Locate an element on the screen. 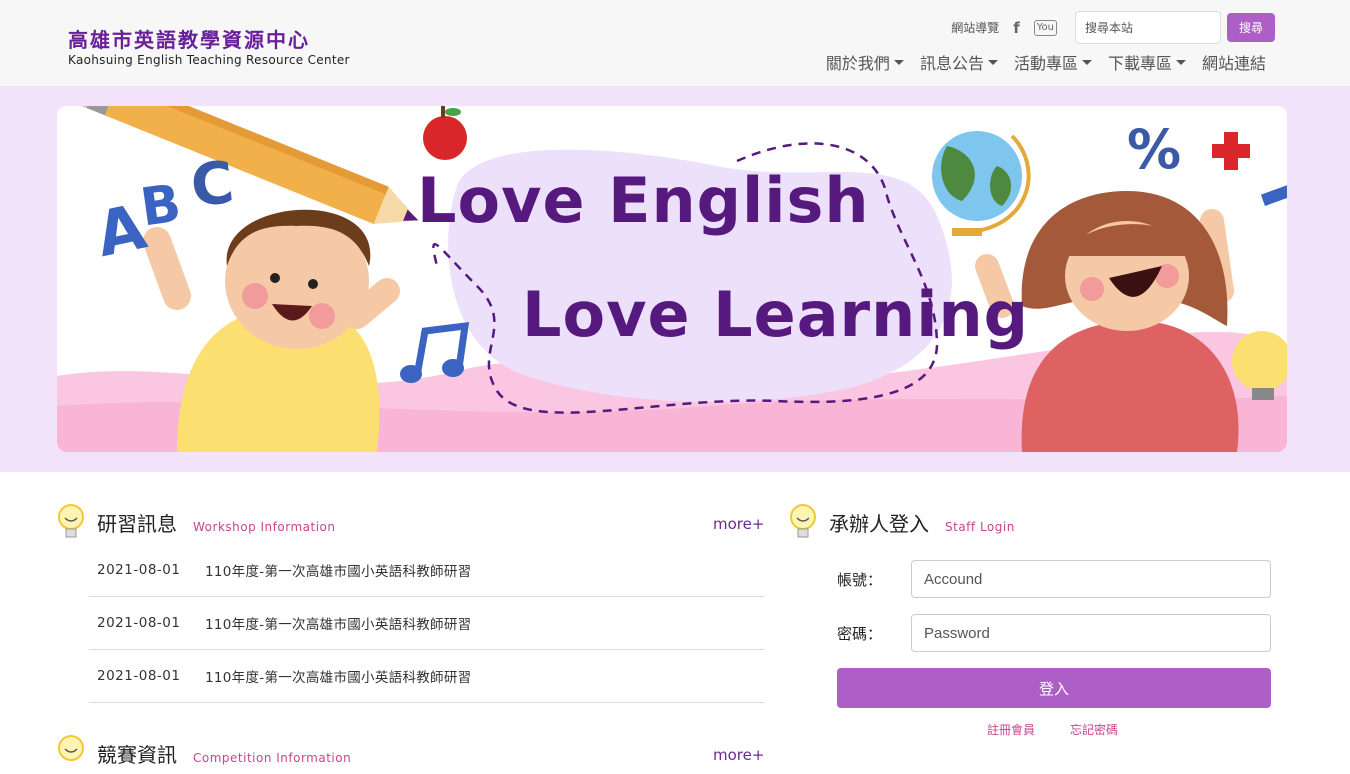 The image size is (1350, 774). nav-label: 網站連結 is located at coordinates (1233, 63).